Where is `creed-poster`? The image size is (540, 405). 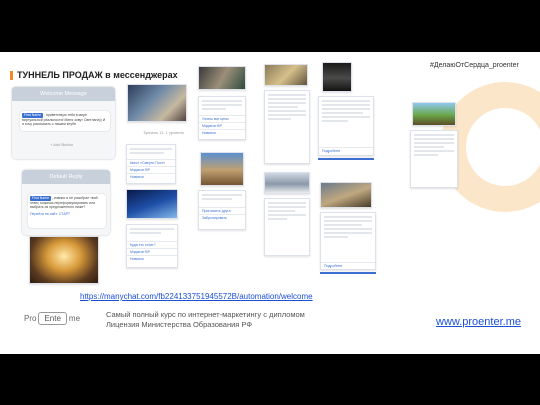
creed-poster is located at coordinates (337, 77).